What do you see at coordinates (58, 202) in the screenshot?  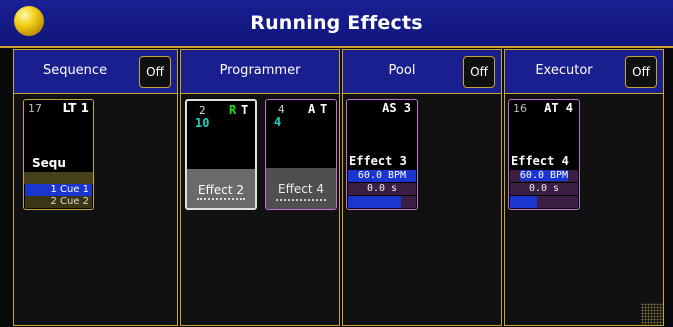 I see `cue-item: 2 Cue 2` at bounding box center [58, 202].